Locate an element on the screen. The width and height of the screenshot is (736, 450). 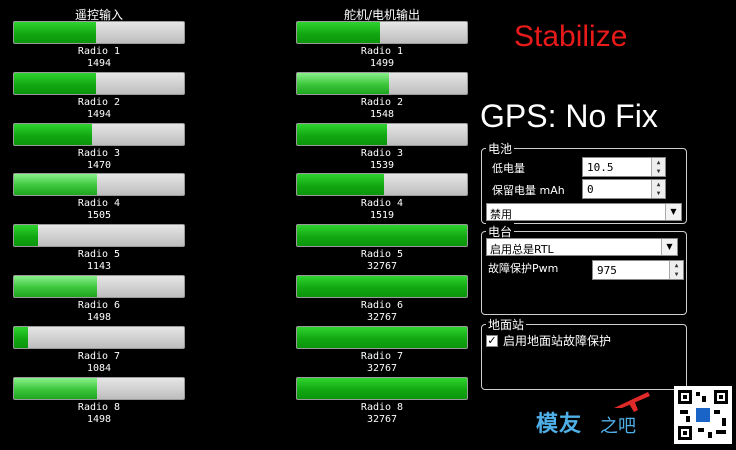
low-battery-stepper: ▲ ▼ is located at coordinates (658, 167).